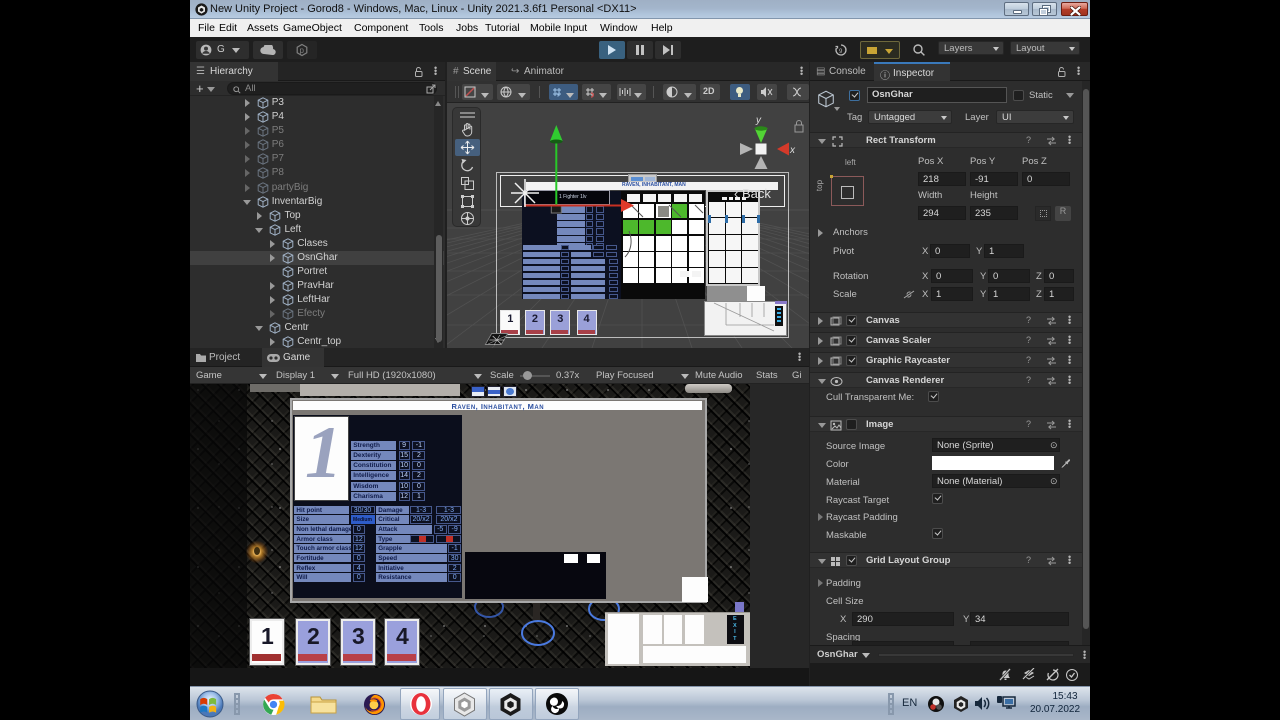 This screenshot has height=720, width=1280. Describe the element at coordinates (302, 50) in the screenshot. I see `svg-text: p` at that location.